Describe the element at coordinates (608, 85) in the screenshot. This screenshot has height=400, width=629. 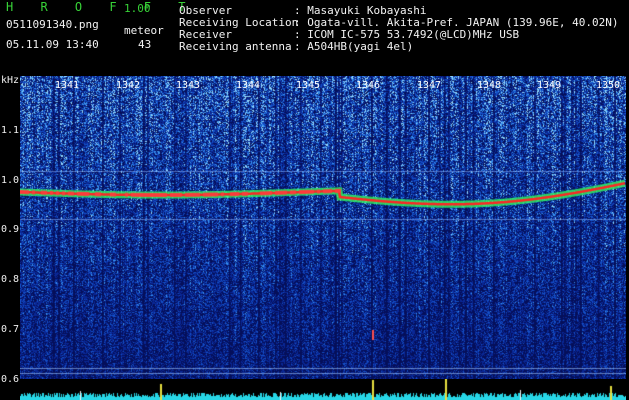
I see `time-tick-label: 1350` at that location.